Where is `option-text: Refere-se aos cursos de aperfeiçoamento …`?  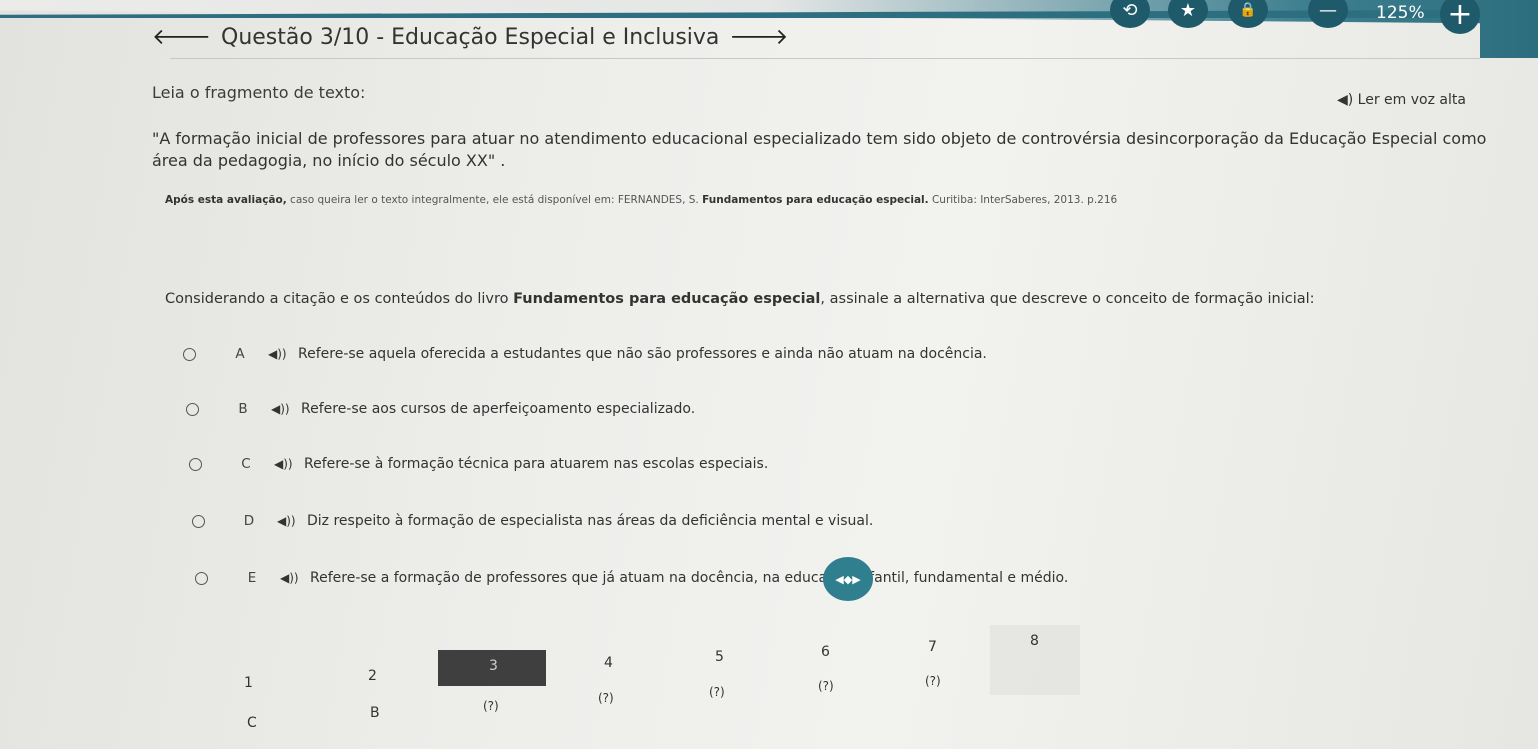
option-text: Refere-se aos cursos de aperfeiçoamento … is located at coordinates (498, 409).